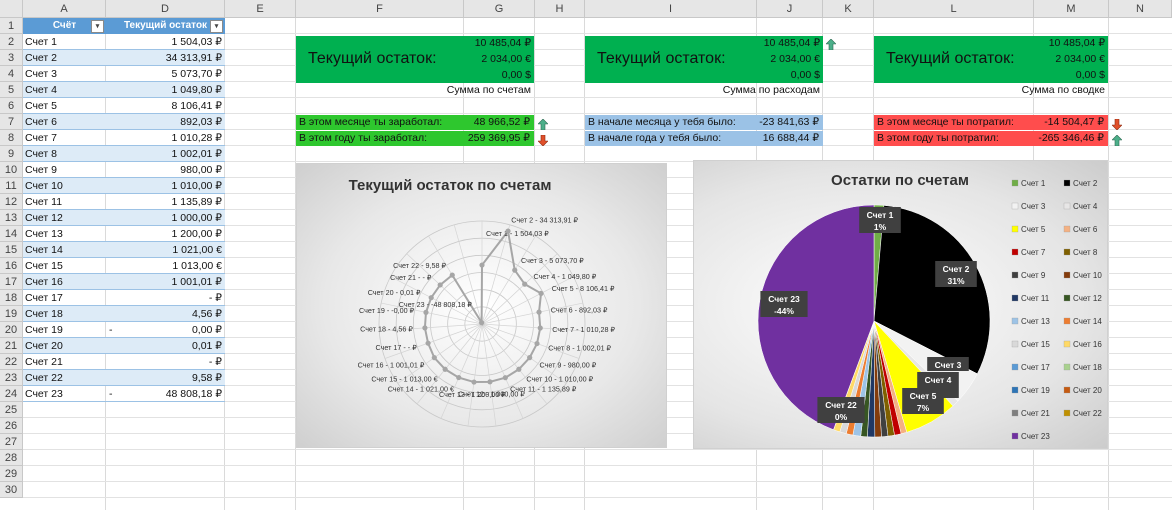 The width and height of the screenshot is (1172, 510). What do you see at coordinates (11, 314) in the screenshot?
I see `row-header-19: 19` at bounding box center [11, 314].